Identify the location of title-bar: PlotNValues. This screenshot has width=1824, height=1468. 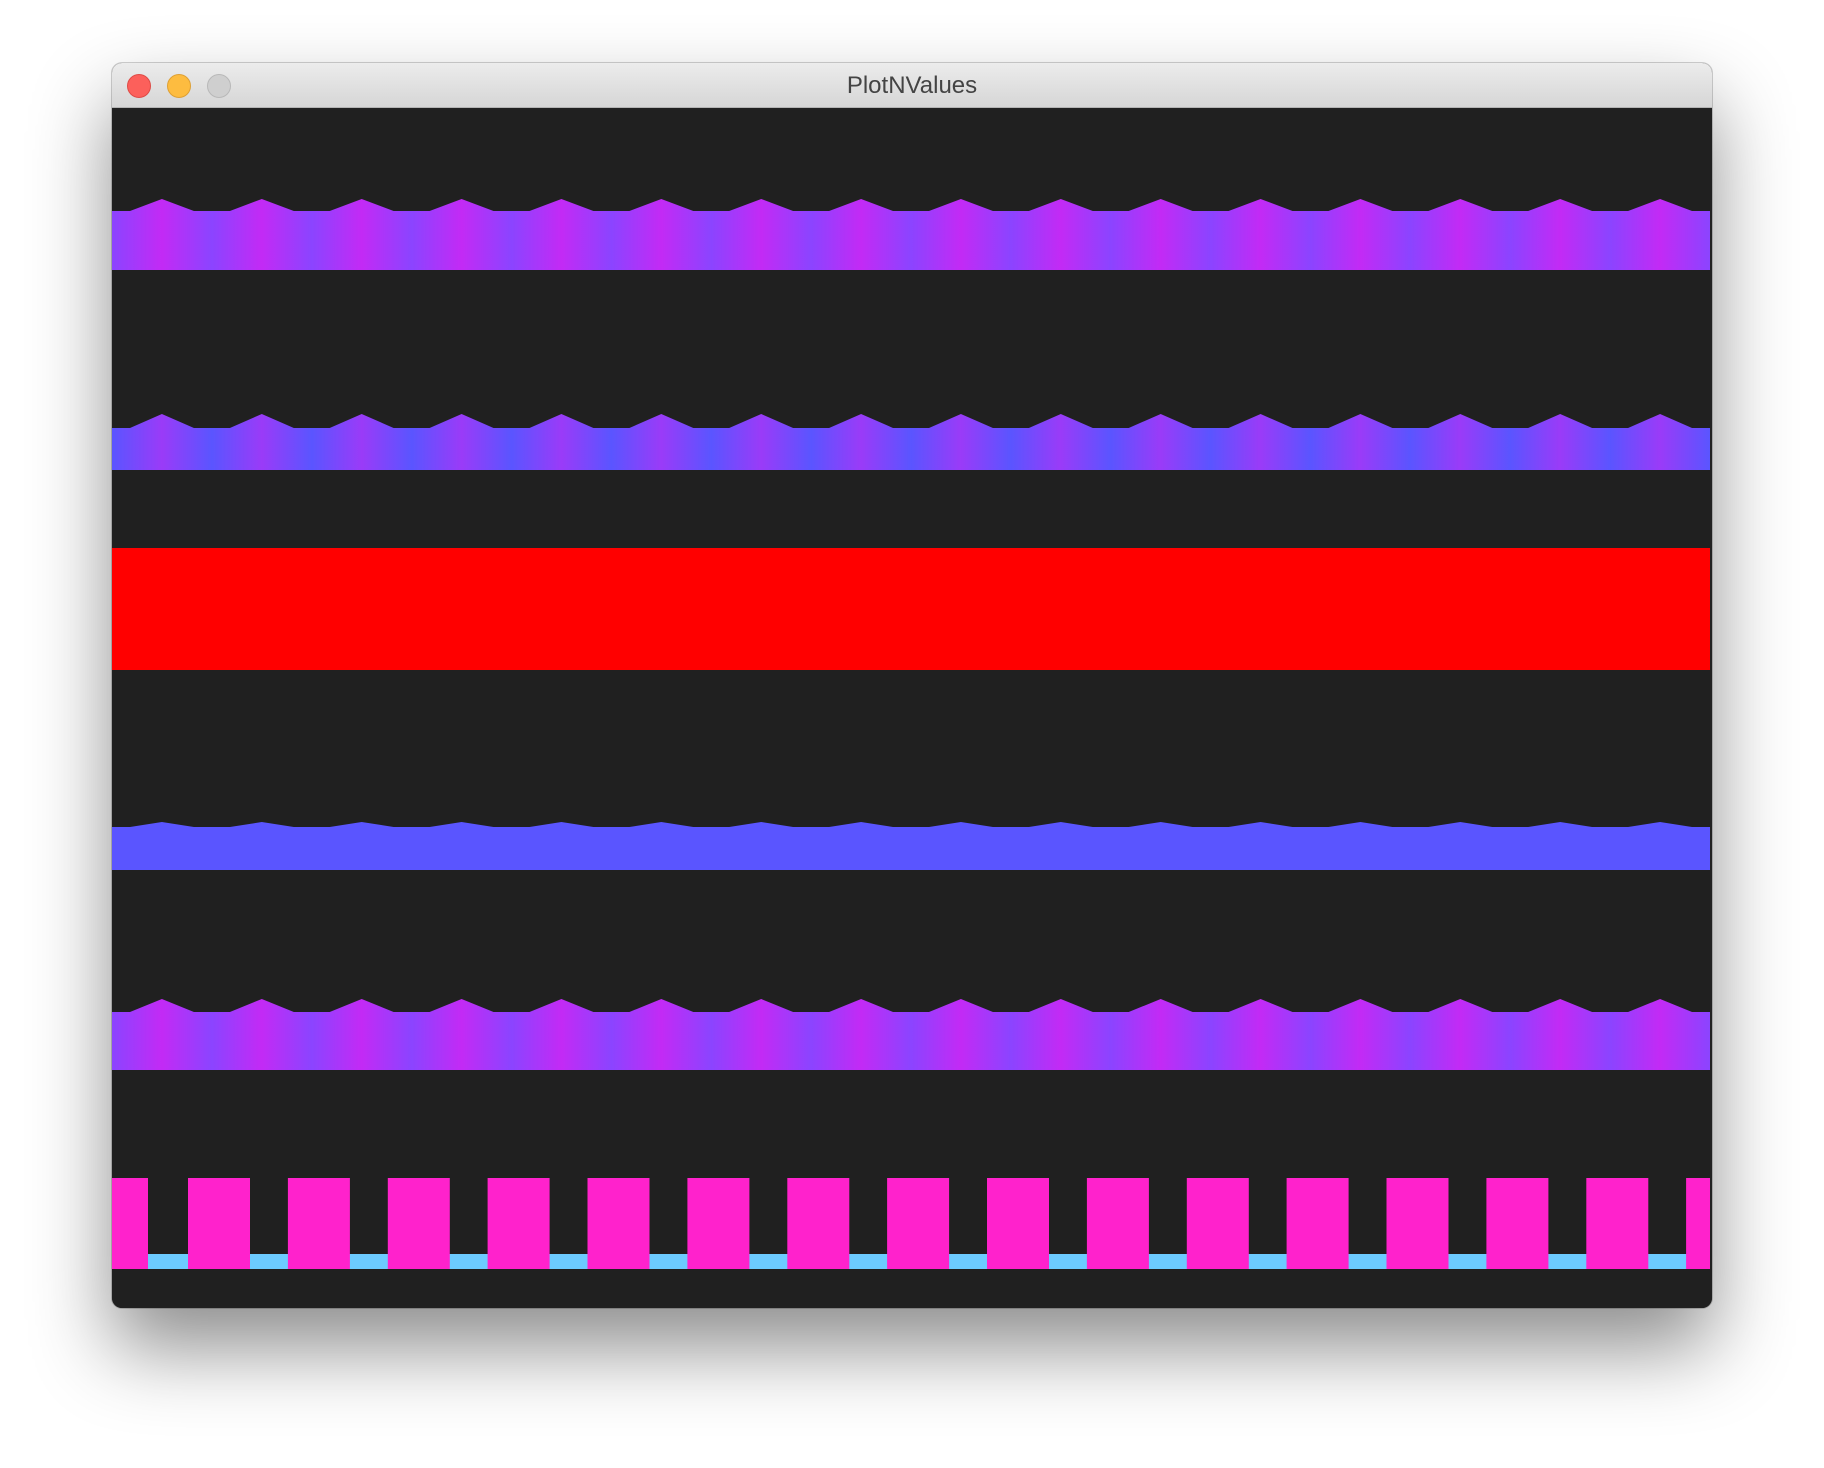
(912, 85).